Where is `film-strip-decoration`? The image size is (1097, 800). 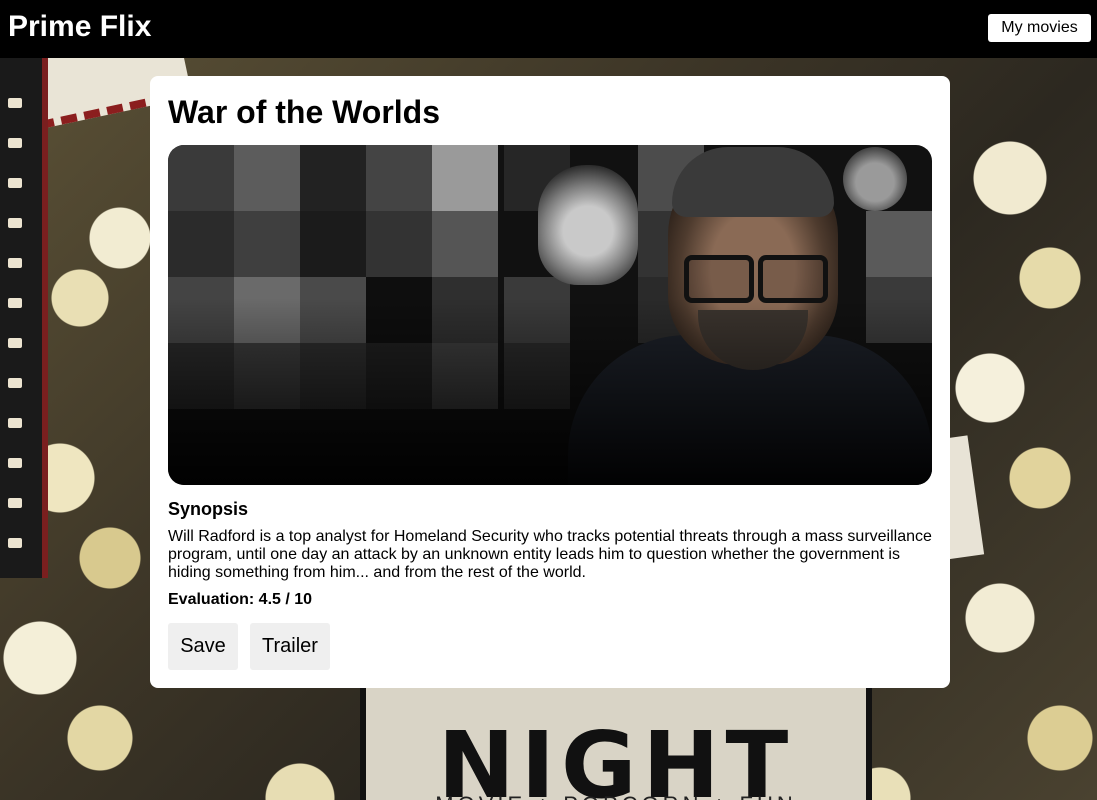
film-strip-decoration is located at coordinates (24, 318).